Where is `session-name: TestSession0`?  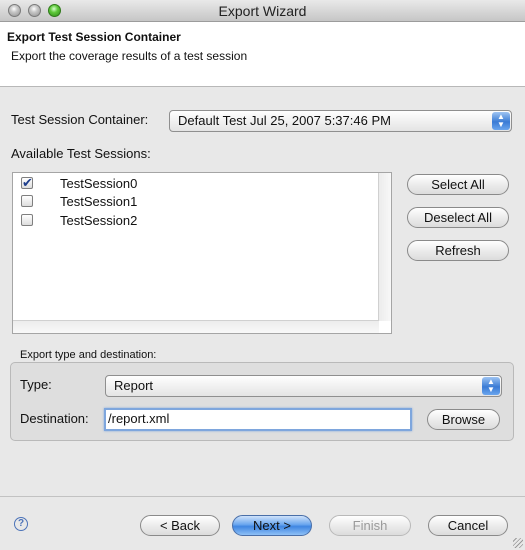 session-name: TestSession0 is located at coordinates (99, 183).